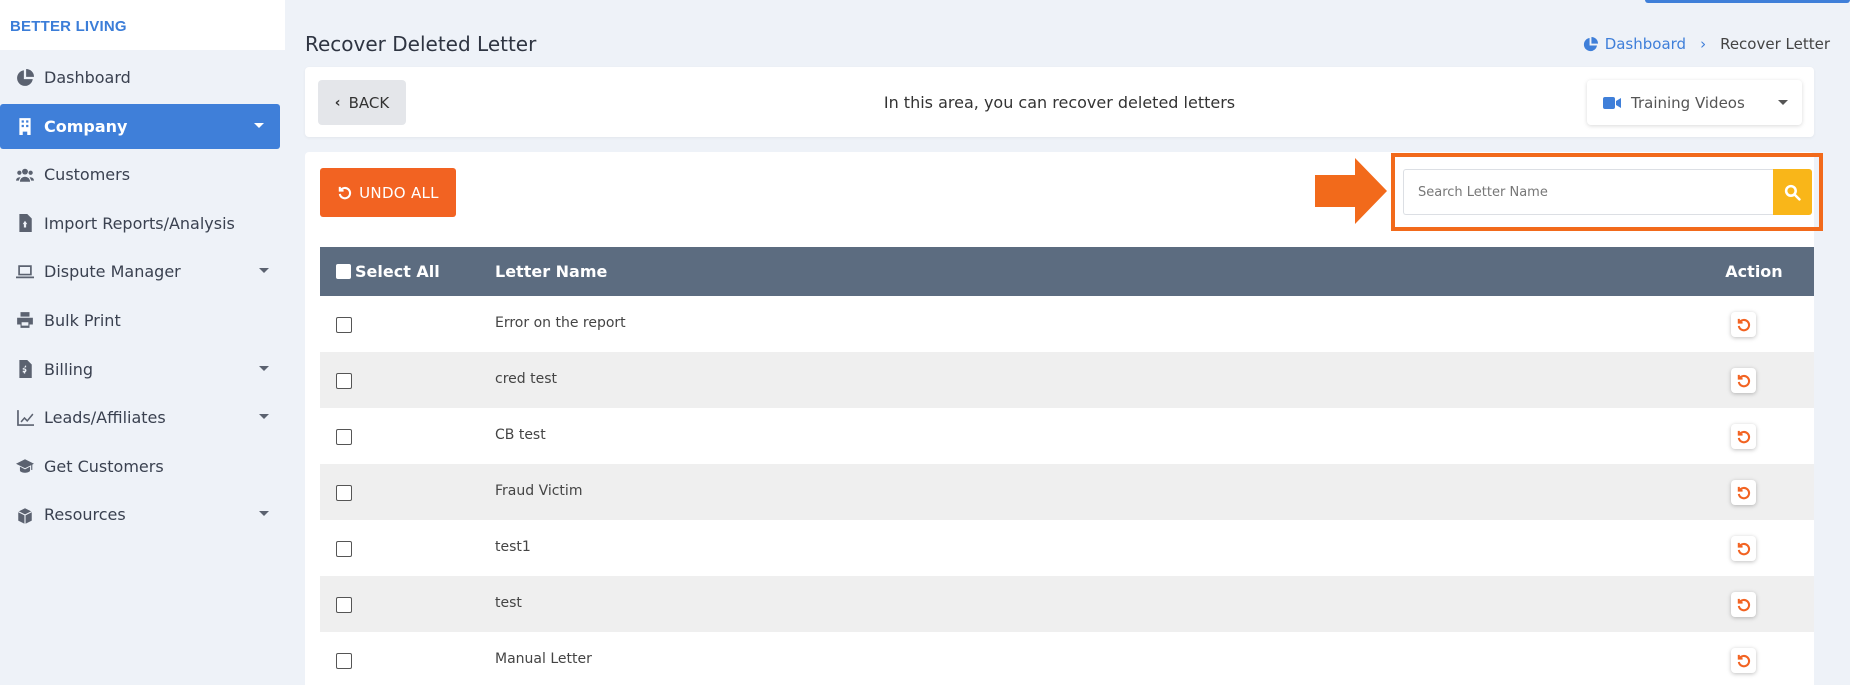  Describe the element at coordinates (87, 175) in the screenshot. I see `sidebar-item-label: Customers` at that location.